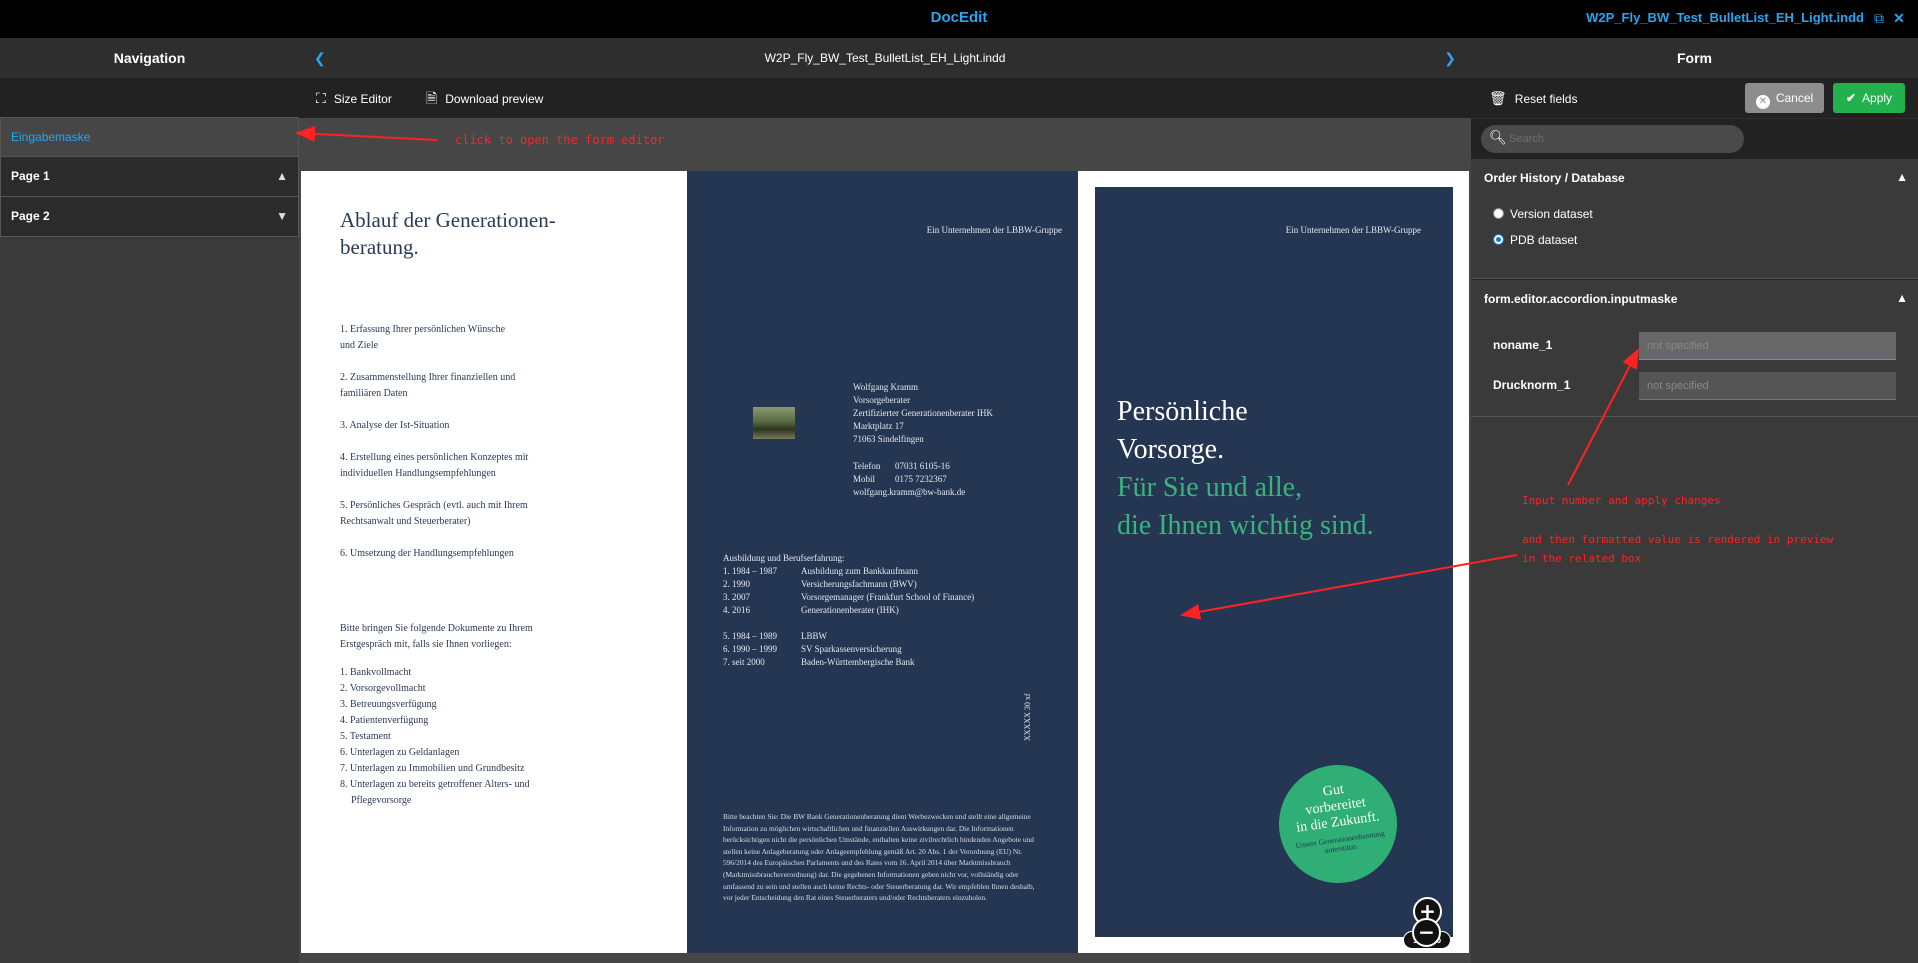 This screenshot has height=963, width=1918. Describe the element at coordinates (366, 133) in the screenshot. I see `arrow-to-eingabemaske` at that location.